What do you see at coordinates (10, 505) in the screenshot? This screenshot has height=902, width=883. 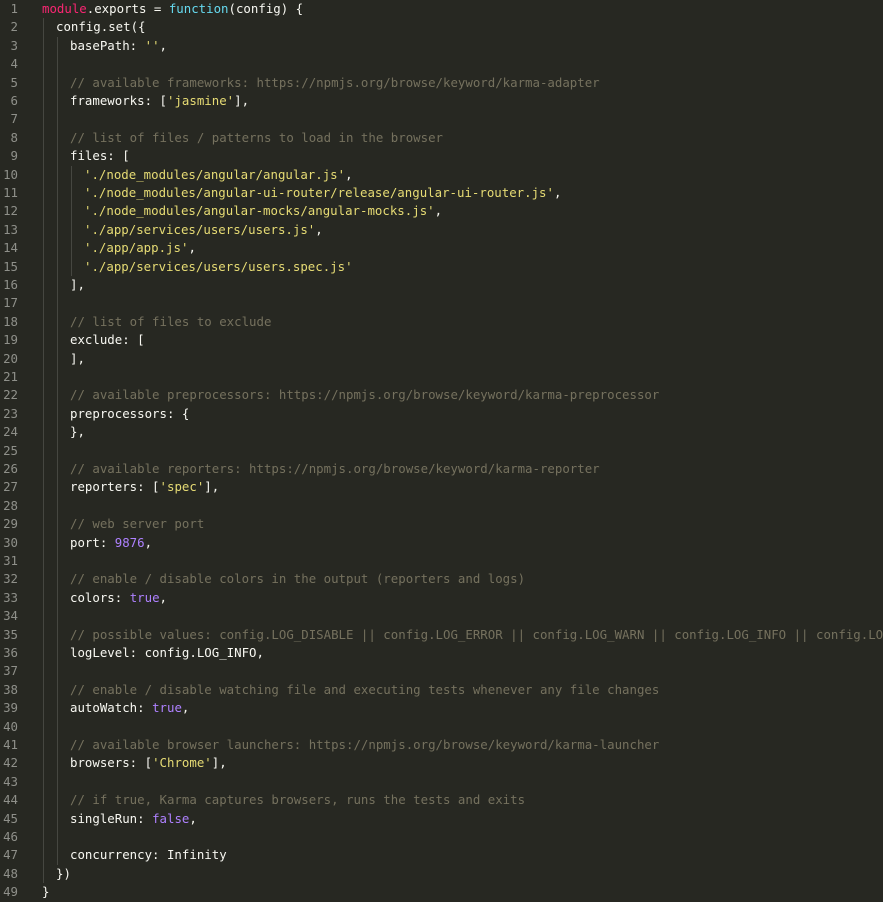 I see `line-number: 28` at bounding box center [10, 505].